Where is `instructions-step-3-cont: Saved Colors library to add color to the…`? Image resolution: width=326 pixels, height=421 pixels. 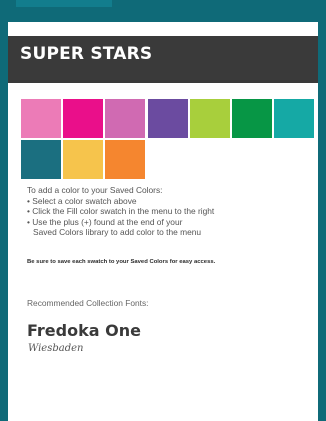
instructions-step-3-cont: Saved Colors library to add color to the… is located at coordinates (117, 232).